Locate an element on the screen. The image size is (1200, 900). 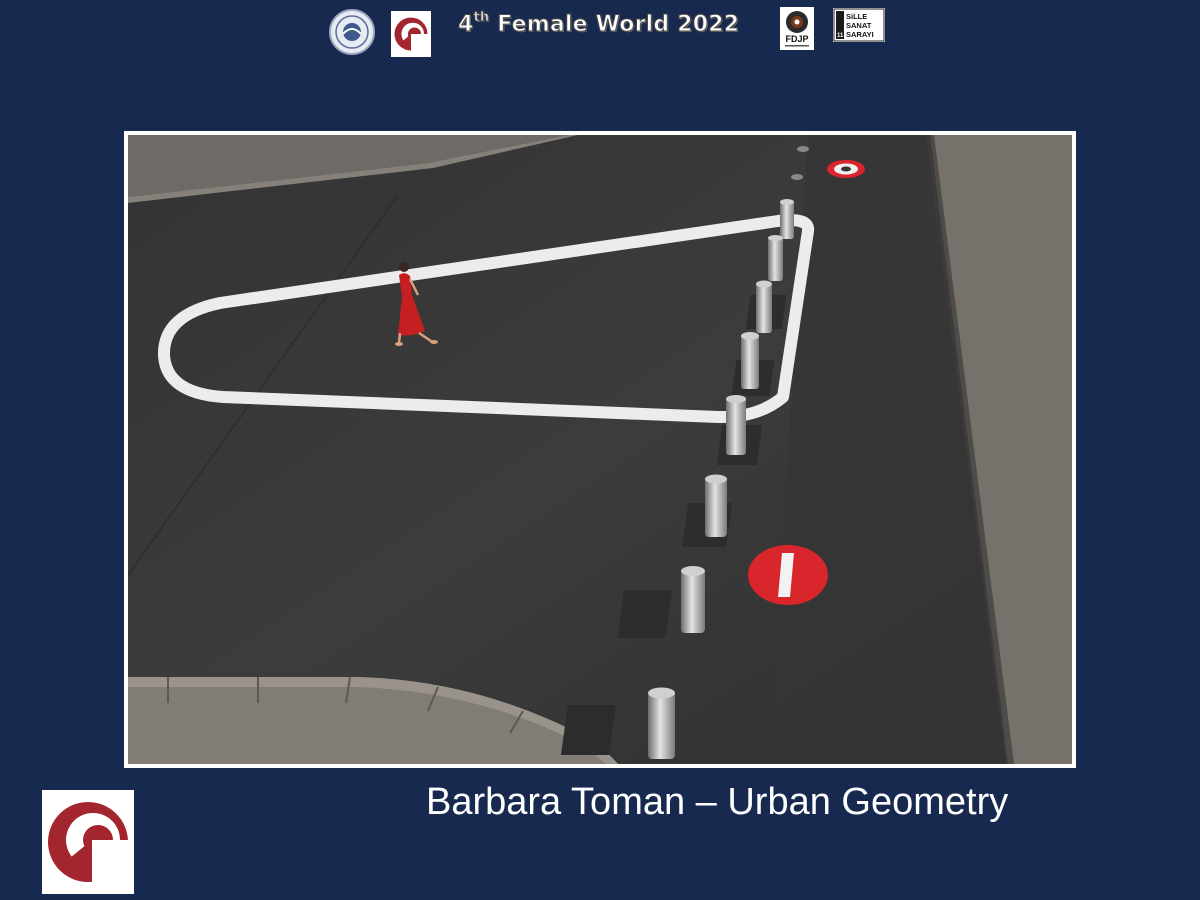
svg-text: 11 is located at coordinates (840, 36).